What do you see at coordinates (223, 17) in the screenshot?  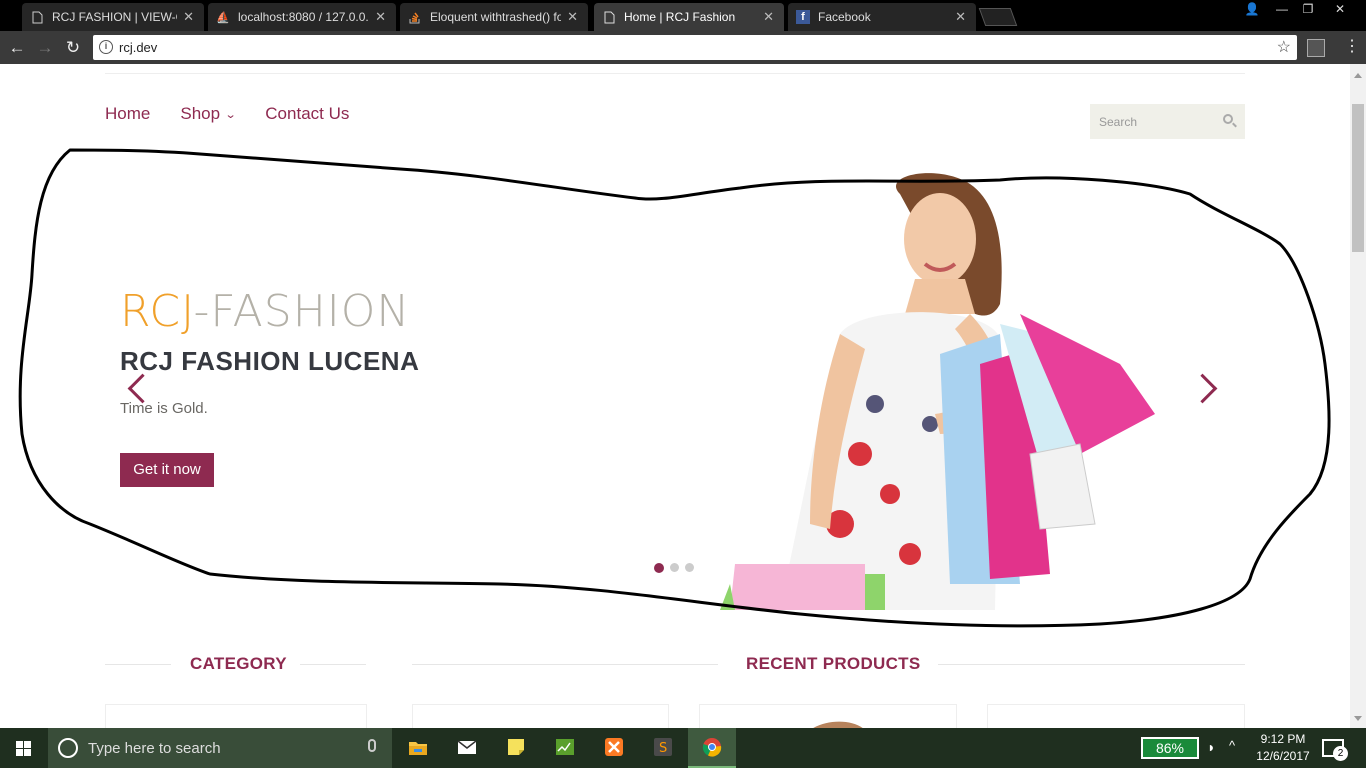 I see `phpmyadmin-icon: ⛵` at bounding box center [223, 17].